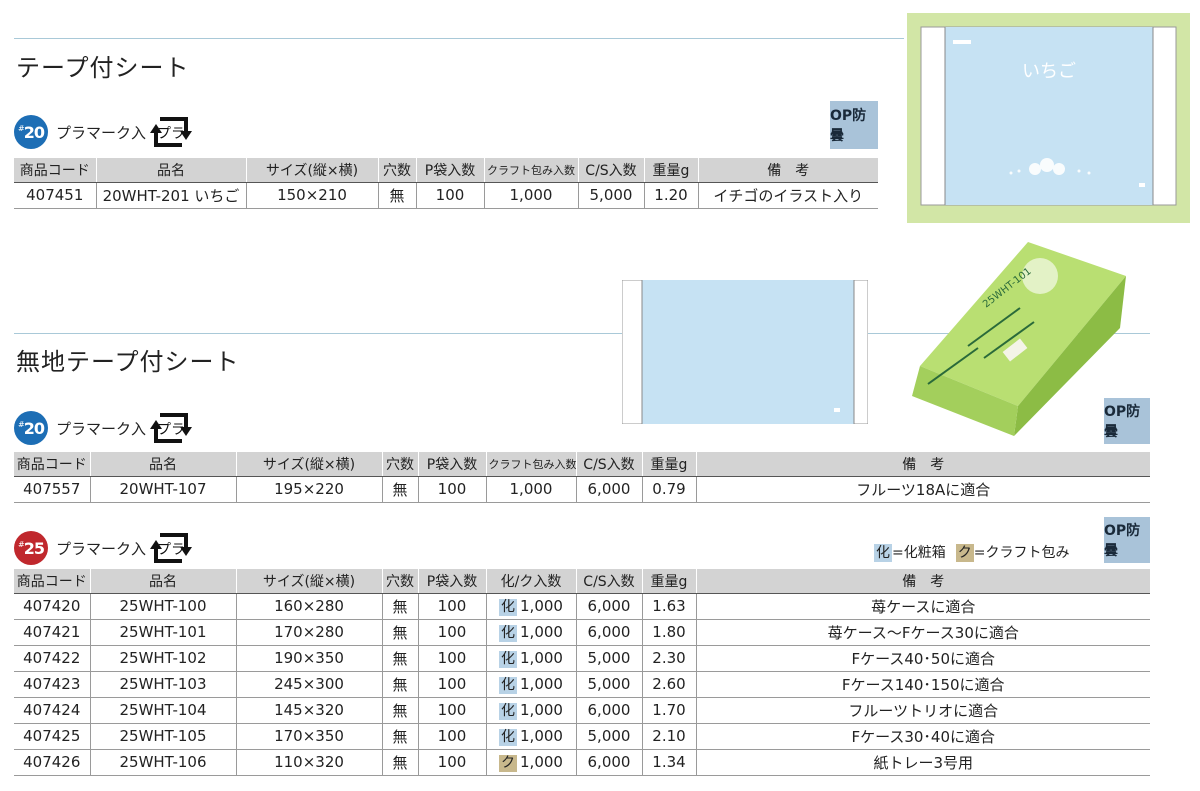 The image size is (1200, 791). What do you see at coordinates (103, 68) in the screenshot?
I see `section1-title: テープ付シート` at bounding box center [103, 68].